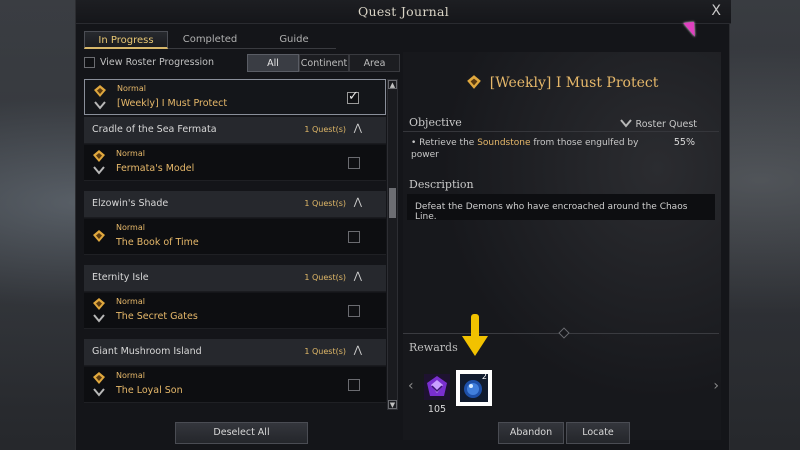  What do you see at coordinates (574, 83) in the screenshot?
I see `detail-quest-title: [Weekly] I Must Protect` at bounding box center [574, 83].